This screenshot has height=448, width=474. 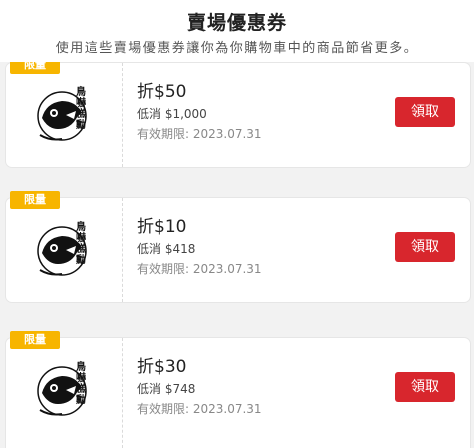 What do you see at coordinates (237, 48) in the screenshot?
I see `page-subtitle-overlay: 使用這些賣場優惠券讓你為你購物車中的商品節省更多。` at bounding box center [237, 48].